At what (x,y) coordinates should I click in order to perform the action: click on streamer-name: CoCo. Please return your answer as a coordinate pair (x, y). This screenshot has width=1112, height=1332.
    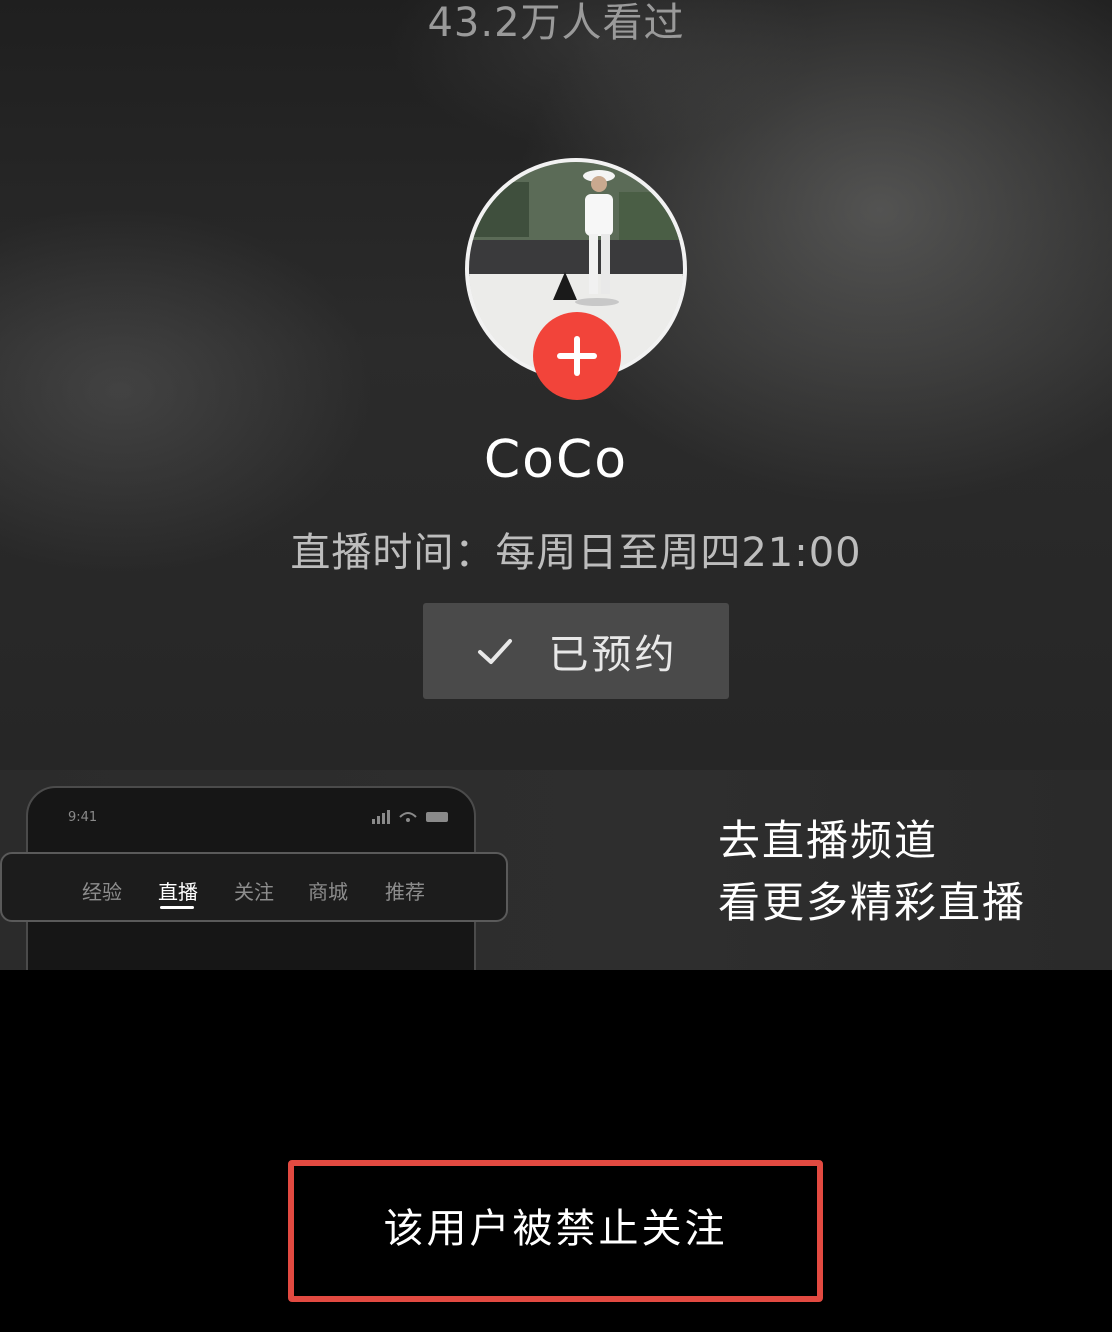
    Looking at the image, I should click on (556, 460).